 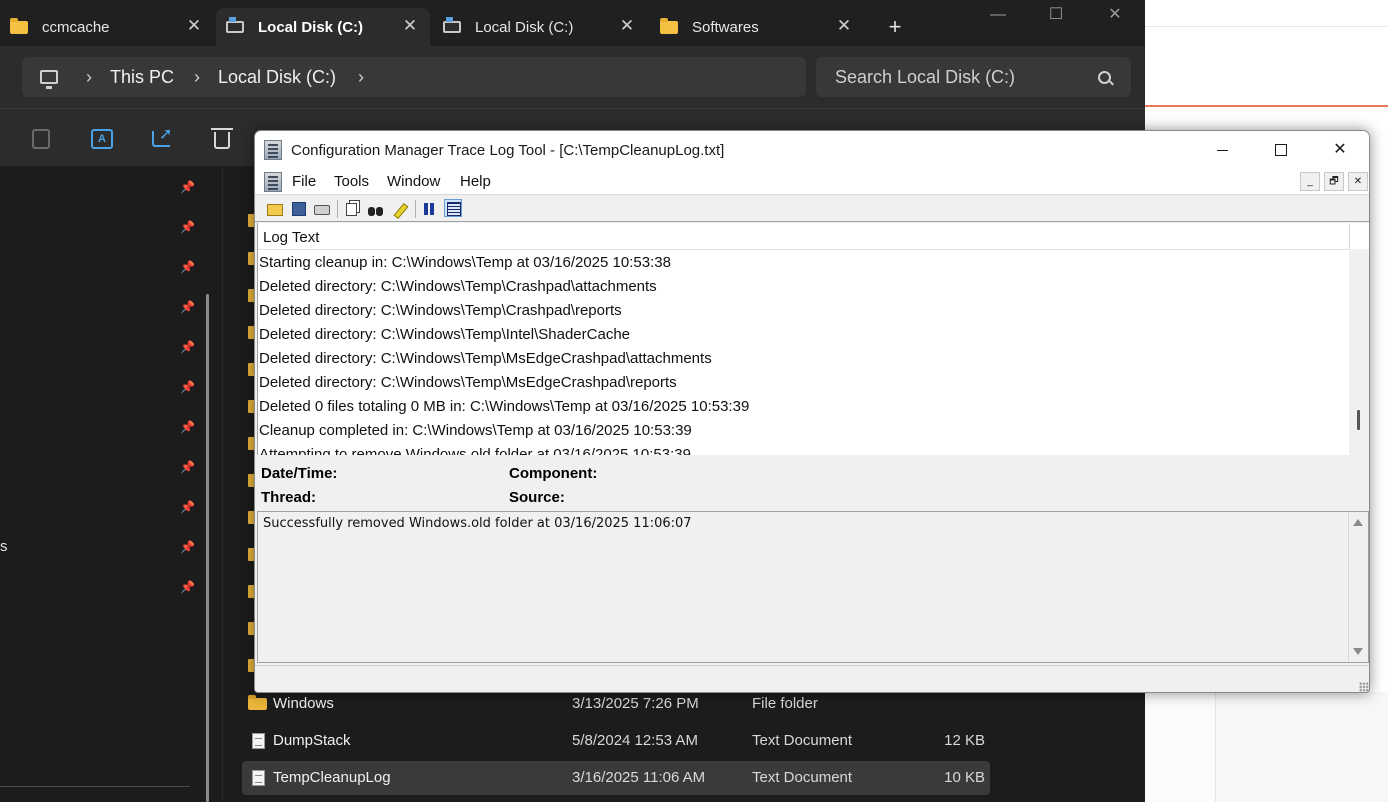 I want to click on document-window-icon, so click(x=273, y=182).